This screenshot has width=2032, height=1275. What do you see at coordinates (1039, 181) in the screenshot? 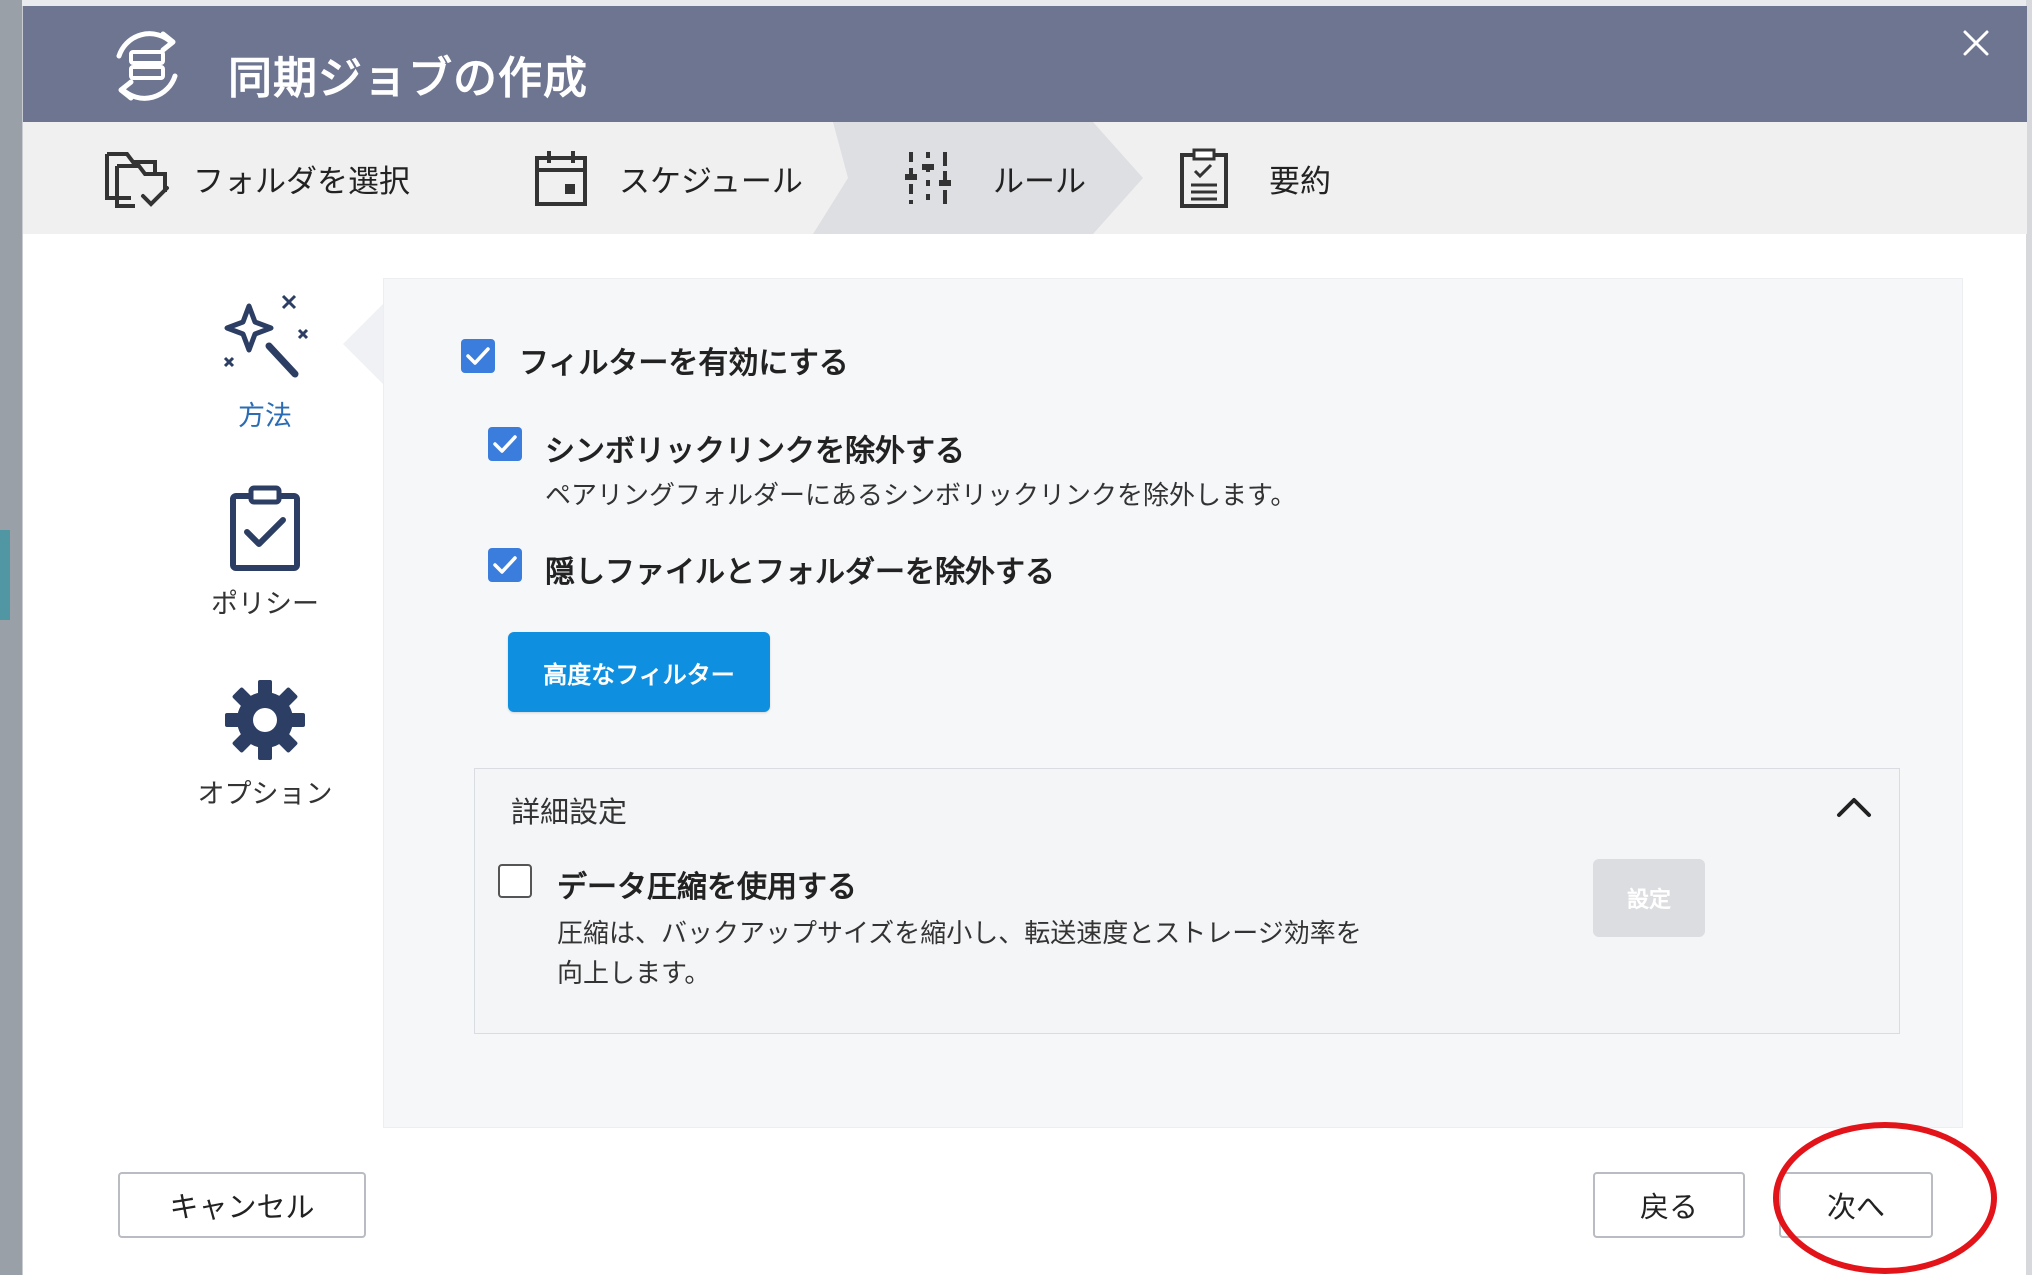
I see `step-label: ルール` at bounding box center [1039, 181].